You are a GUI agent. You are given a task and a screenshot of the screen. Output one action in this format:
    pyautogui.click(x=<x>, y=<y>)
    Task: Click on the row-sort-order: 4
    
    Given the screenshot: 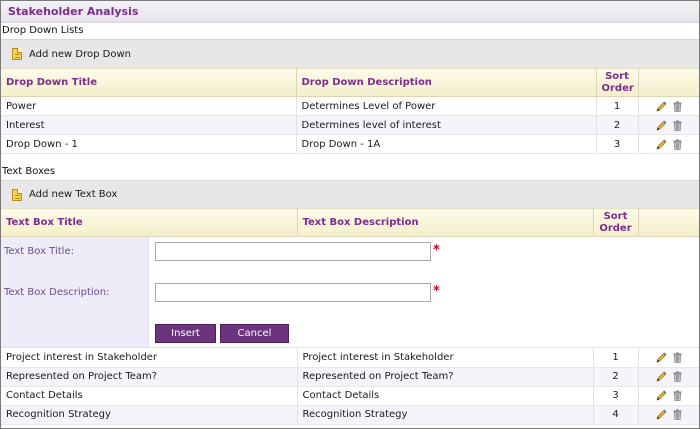 What is the action you would take?
    pyautogui.click(x=616, y=415)
    